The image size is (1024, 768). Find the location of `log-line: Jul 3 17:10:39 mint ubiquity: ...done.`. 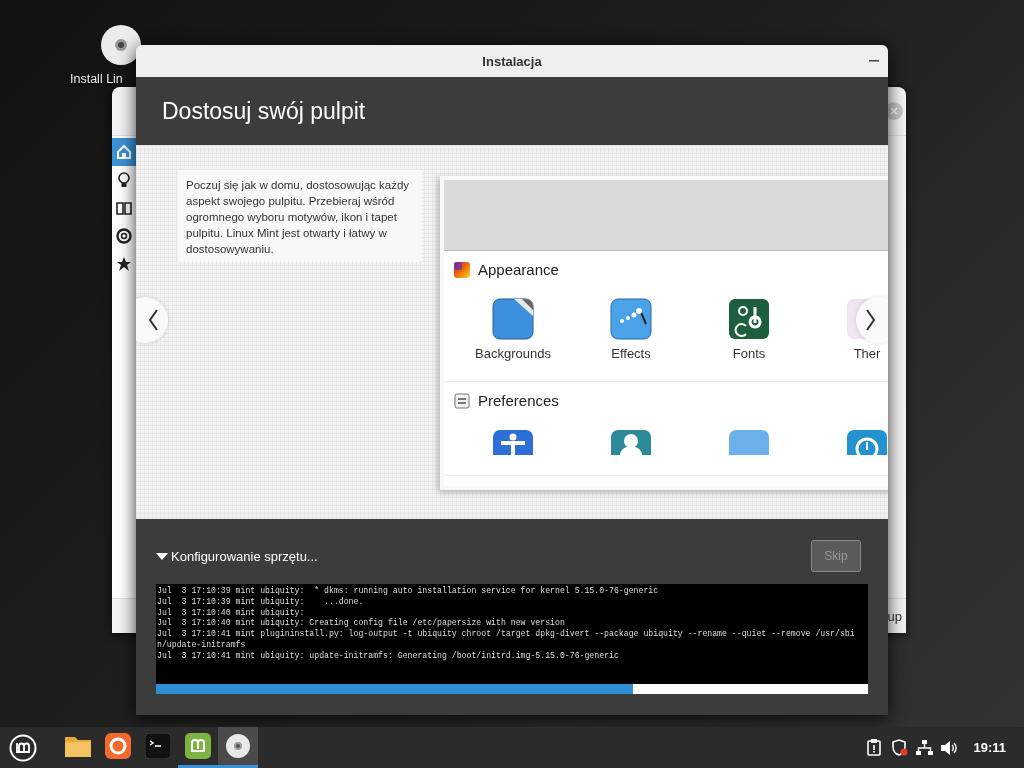

log-line: Jul 3 17:10:39 mint ubiquity: ...done. is located at coordinates (261, 602).